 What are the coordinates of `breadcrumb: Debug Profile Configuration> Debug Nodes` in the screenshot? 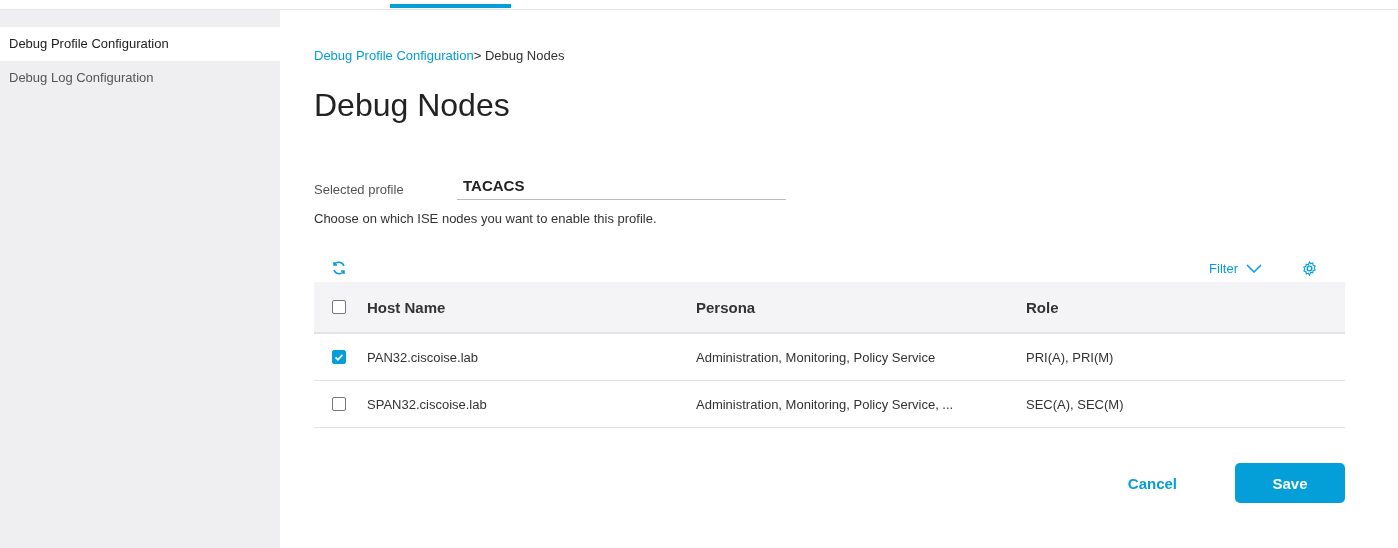 It's located at (439, 55).